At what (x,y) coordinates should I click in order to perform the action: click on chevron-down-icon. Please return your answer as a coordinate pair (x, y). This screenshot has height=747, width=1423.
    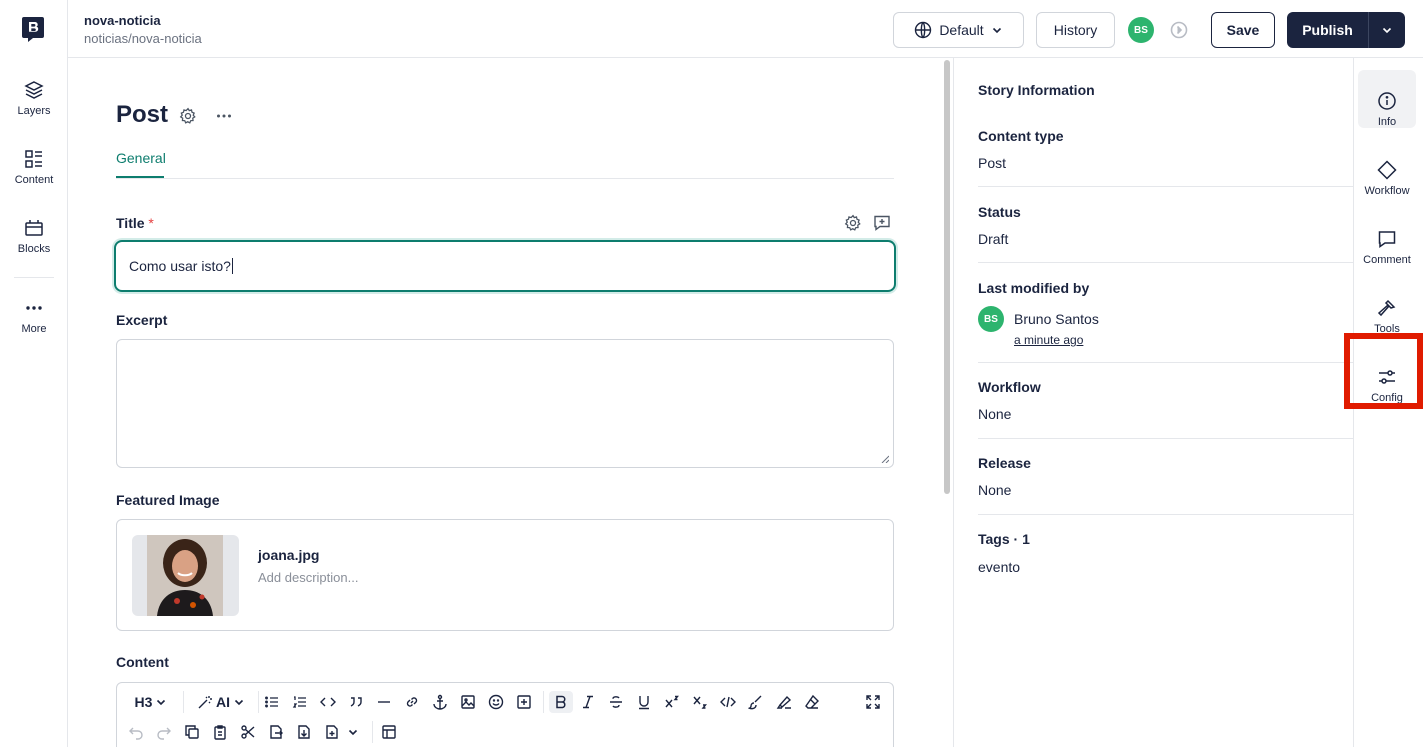
    Looking at the image, I should click on (1387, 30).